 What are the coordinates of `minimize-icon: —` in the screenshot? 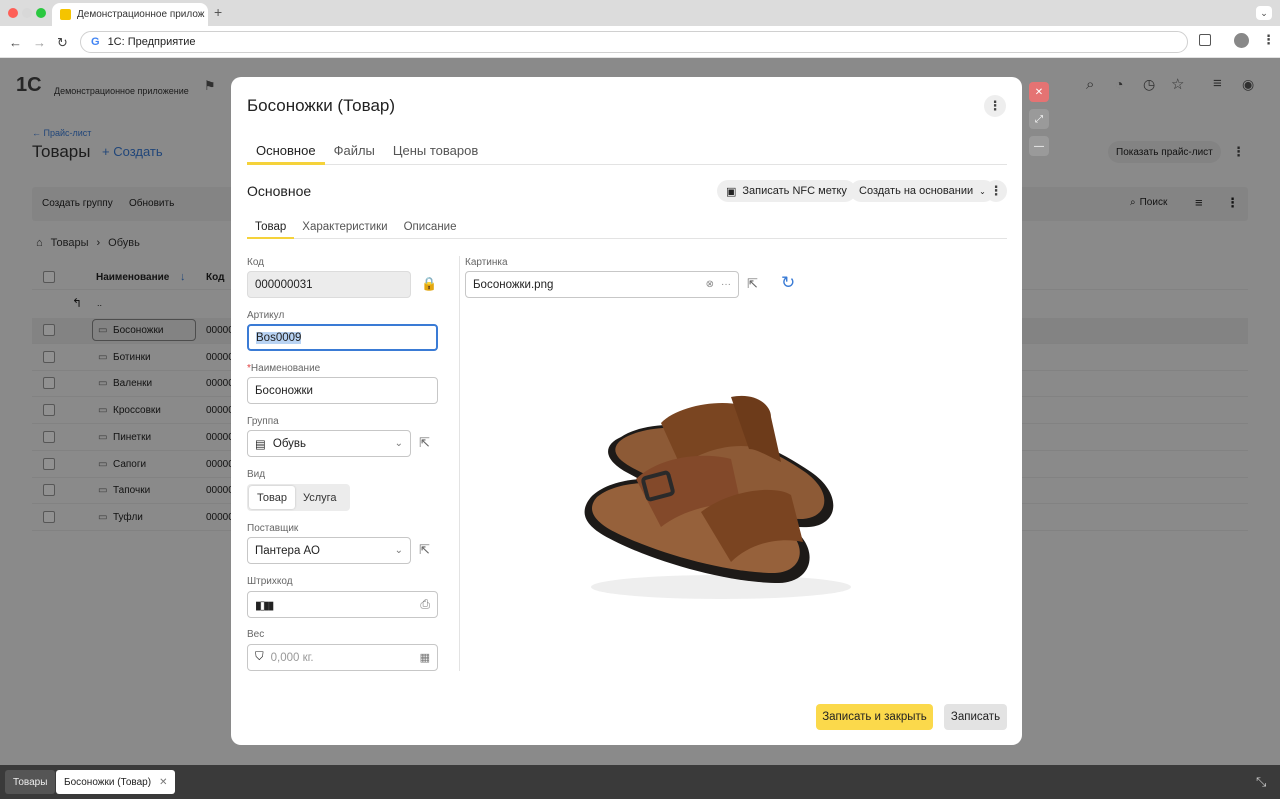 It's located at (1039, 146).